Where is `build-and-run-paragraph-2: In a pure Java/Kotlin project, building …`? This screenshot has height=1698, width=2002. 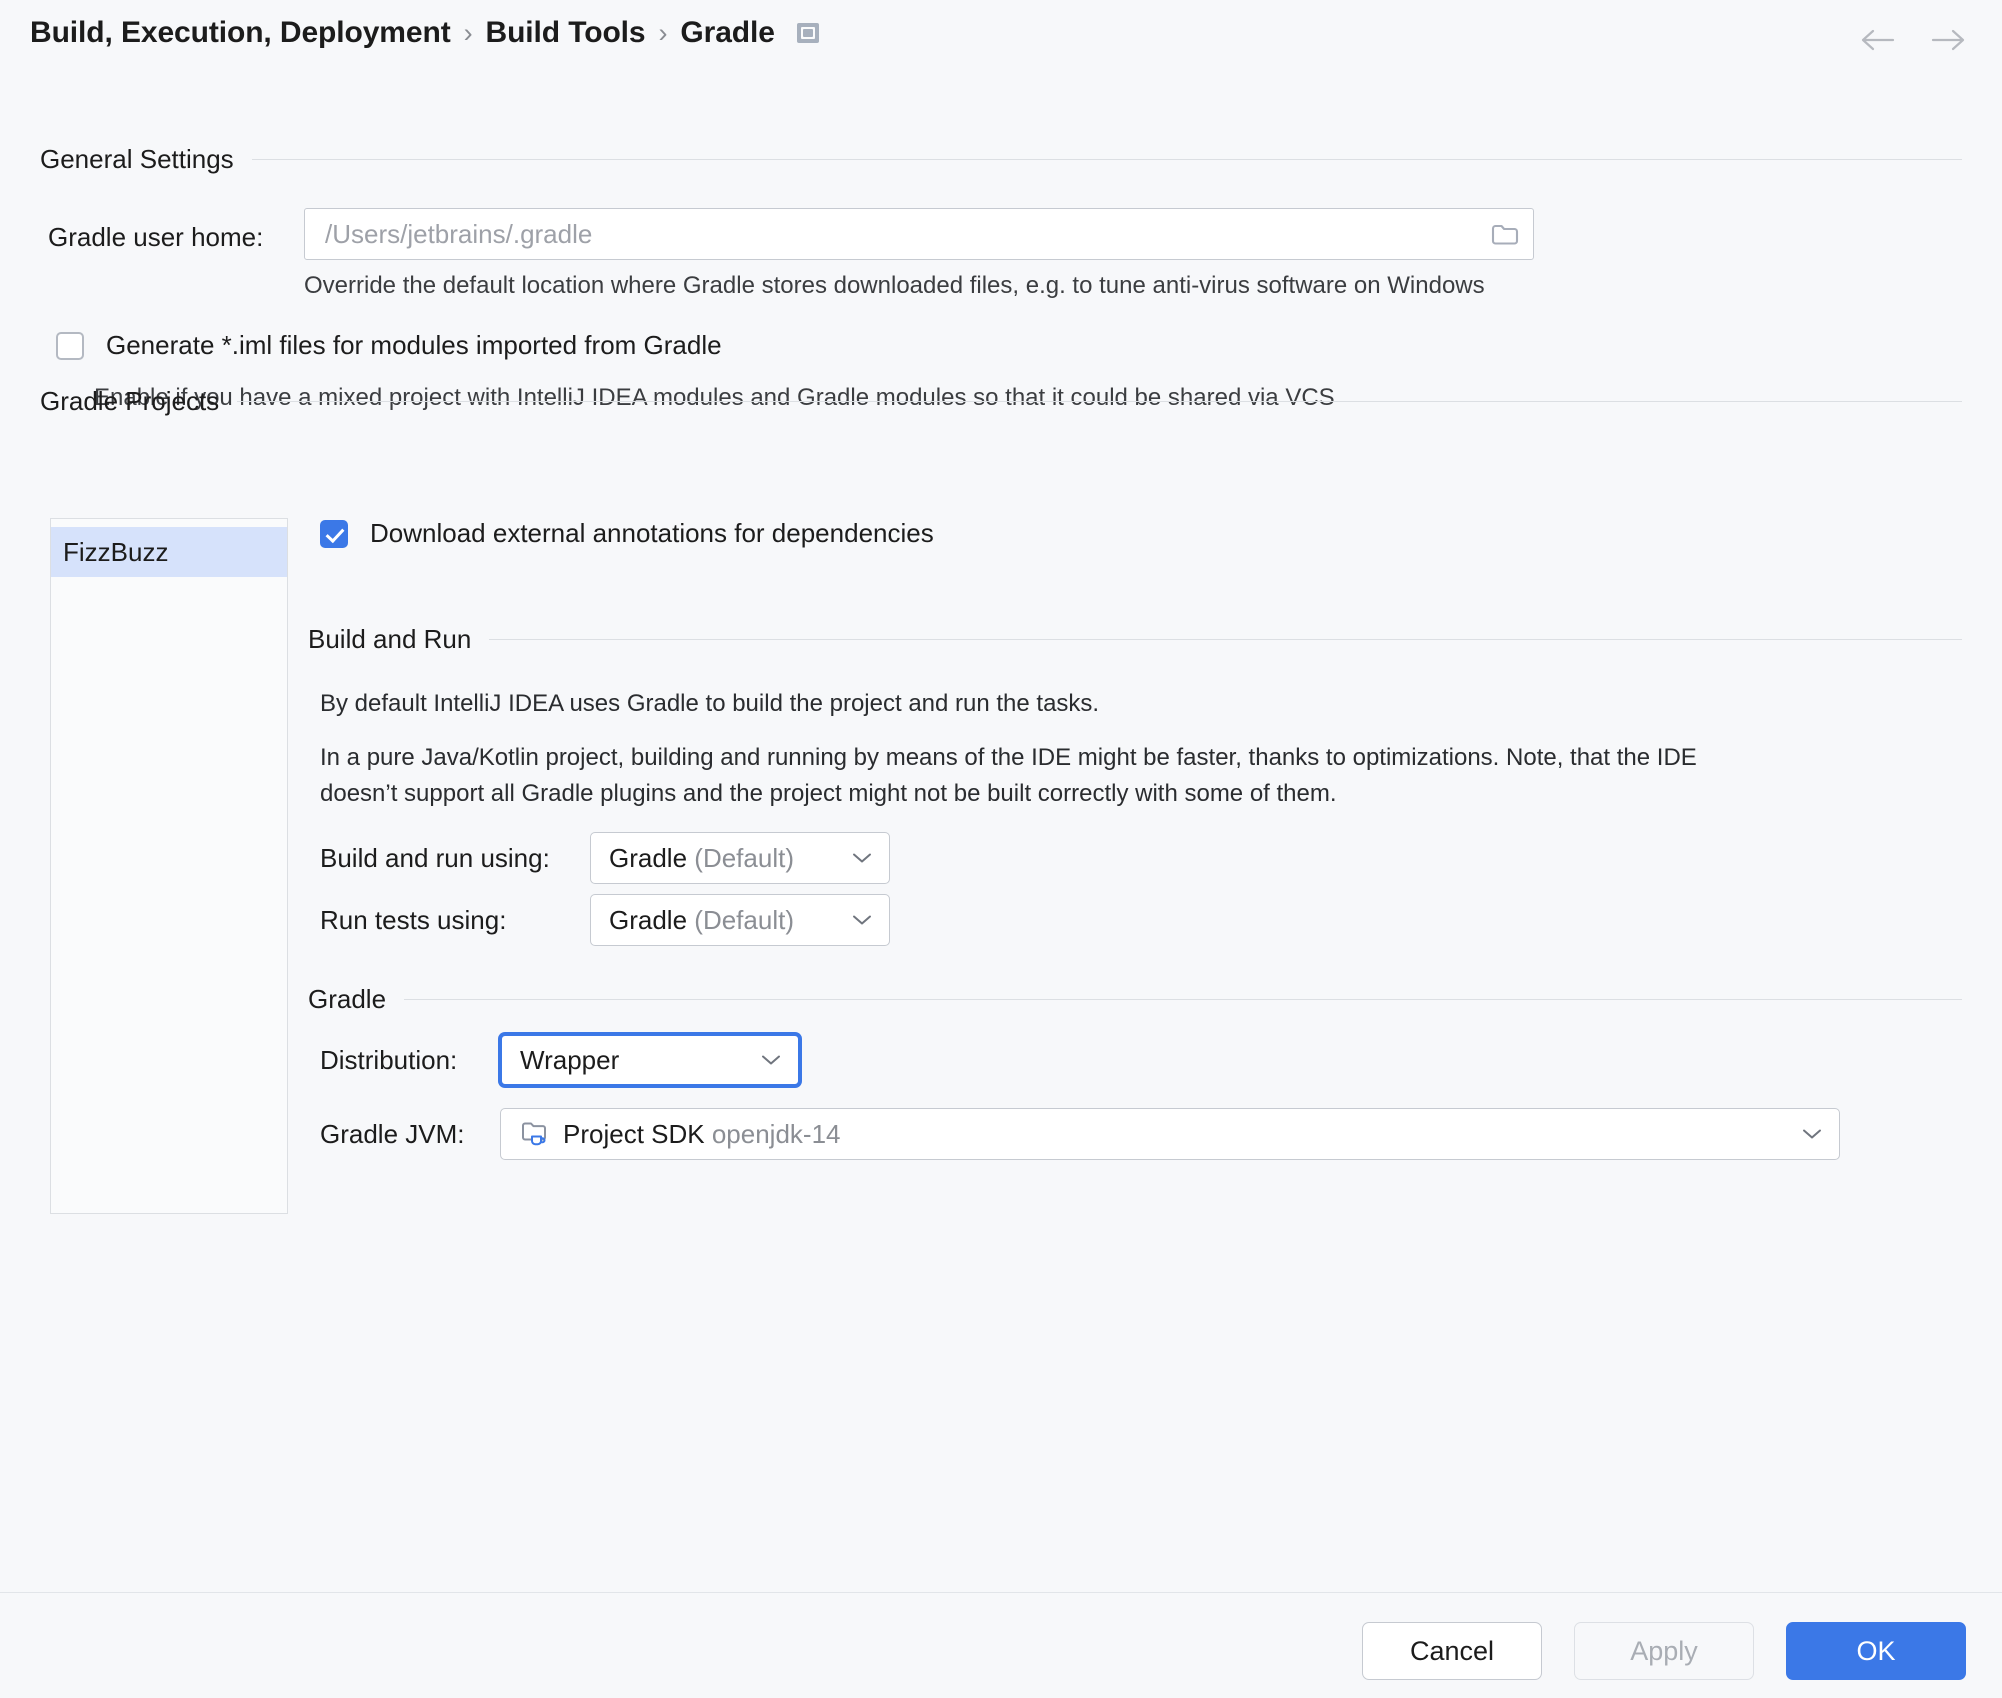
build-and-run-paragraph-2: In a pure Java/Kotlin project, building … is located at coordinates (1008, 775).